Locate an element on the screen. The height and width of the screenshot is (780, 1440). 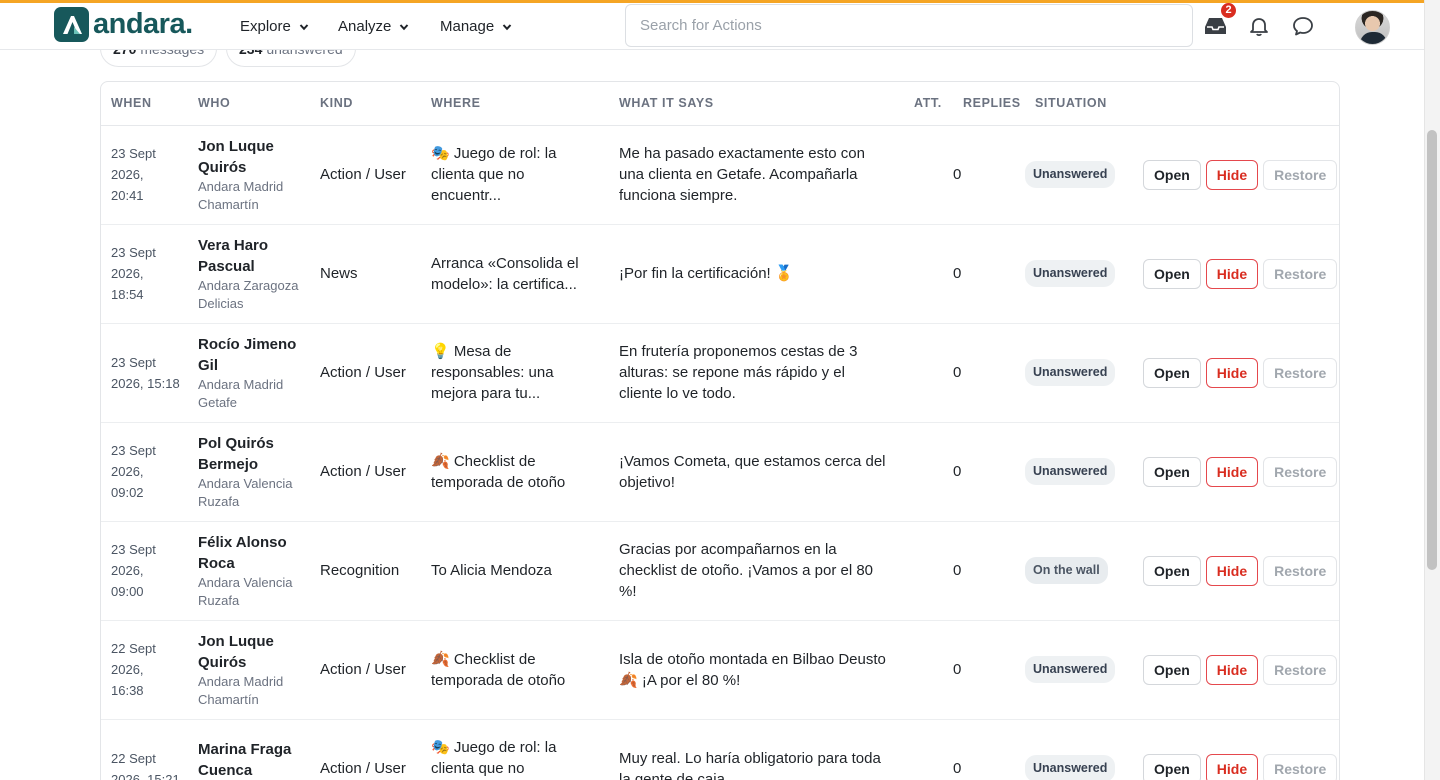
when-cell: 23 Sept 2026, 20:41 is located at coordinates (144, 175).